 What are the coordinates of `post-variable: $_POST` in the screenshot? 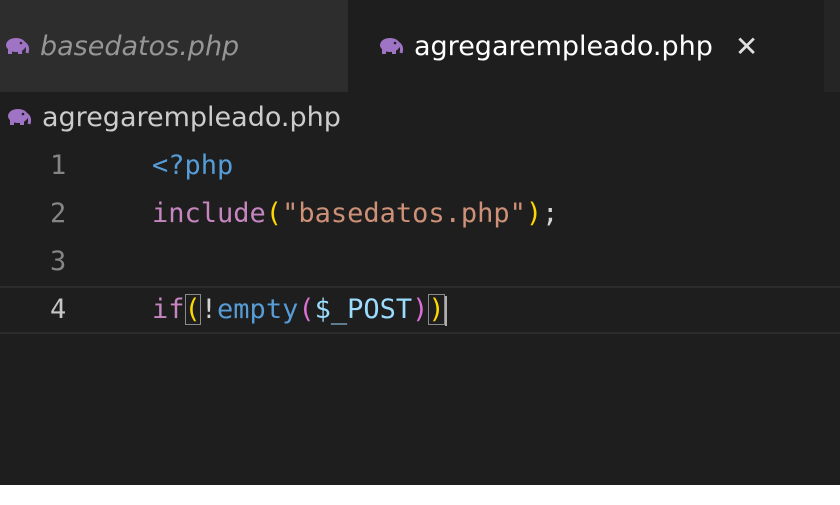 It's located at (363, 309).